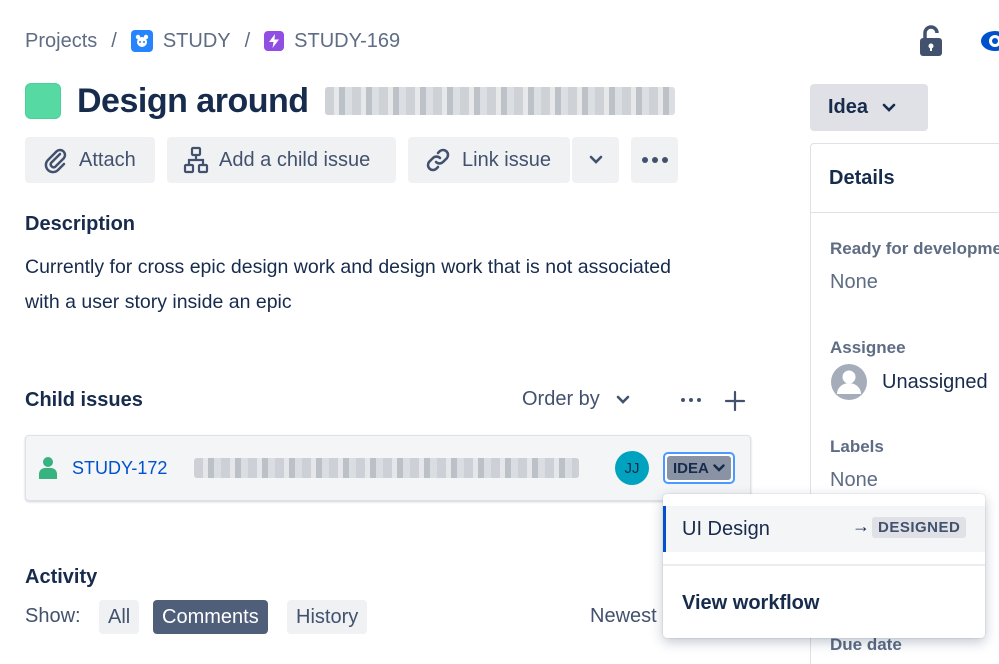 The image size is (999, 664). What do you see at coordinates (726, 528) in the screenshot?
I see `transition-option-label: UI Design` at bounding box center [726, 528].